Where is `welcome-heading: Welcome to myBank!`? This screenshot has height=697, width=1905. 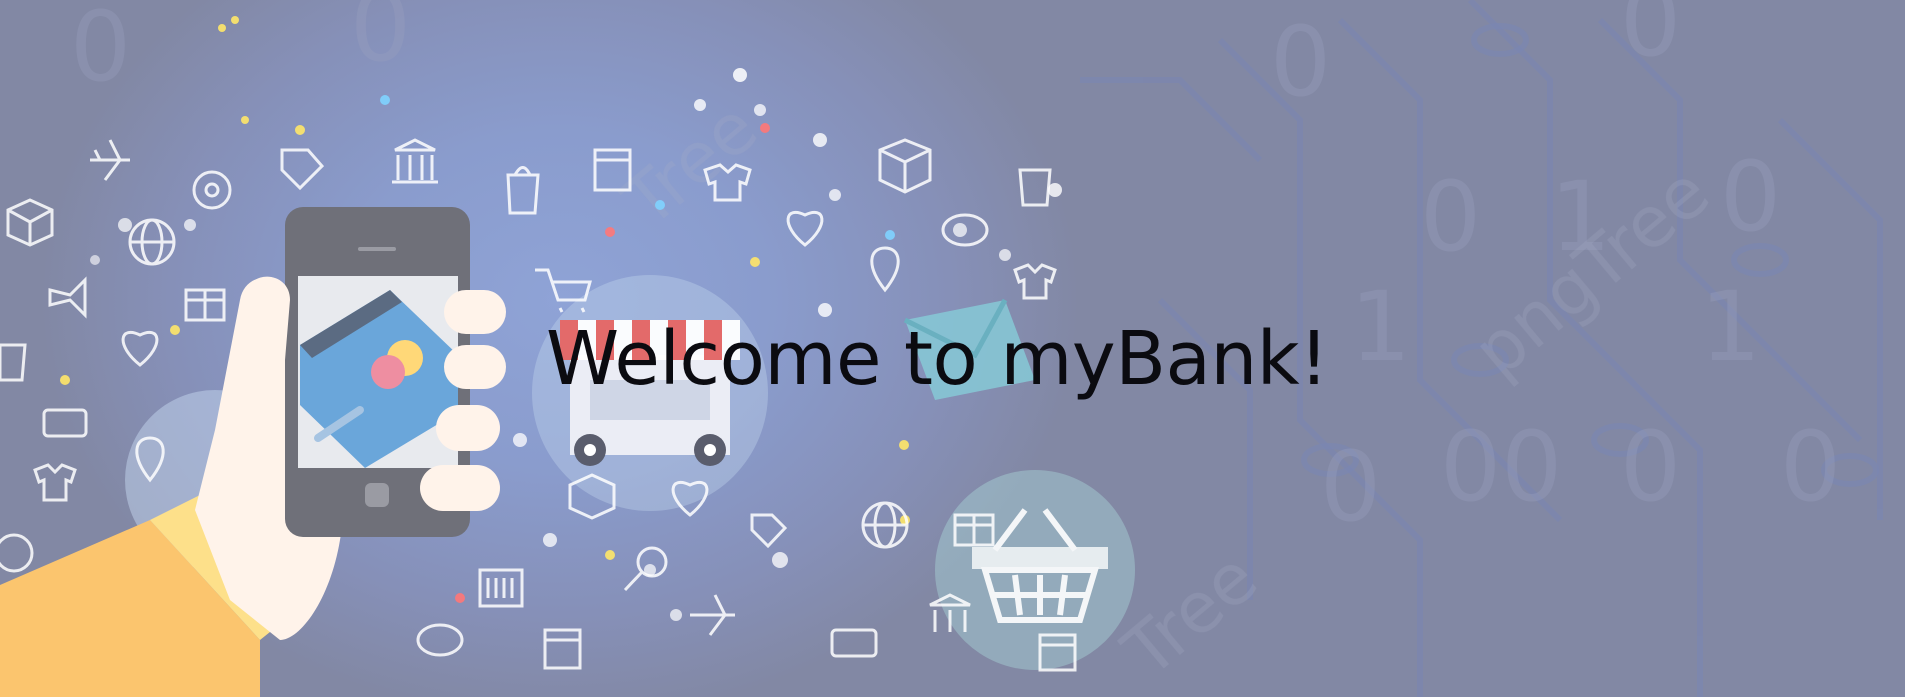 welcome-heading: Welcome to myBank! is located at coordinates (937, 359).